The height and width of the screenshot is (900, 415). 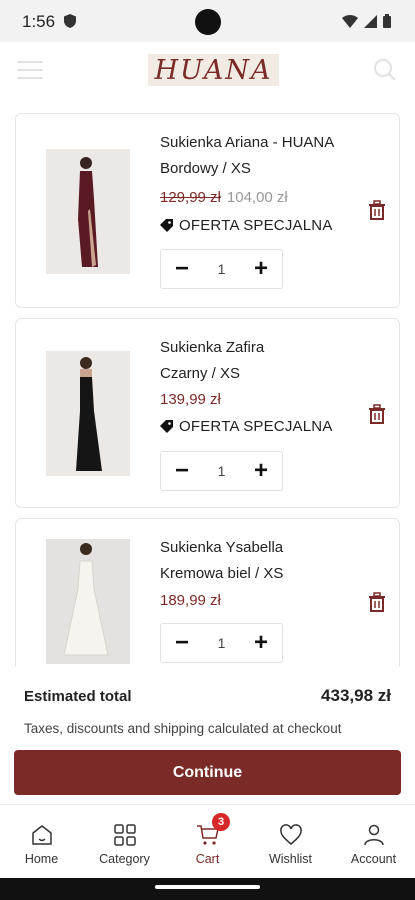 I want to click on product-variant: Bordowy / XS, so click(x=205, y=168).